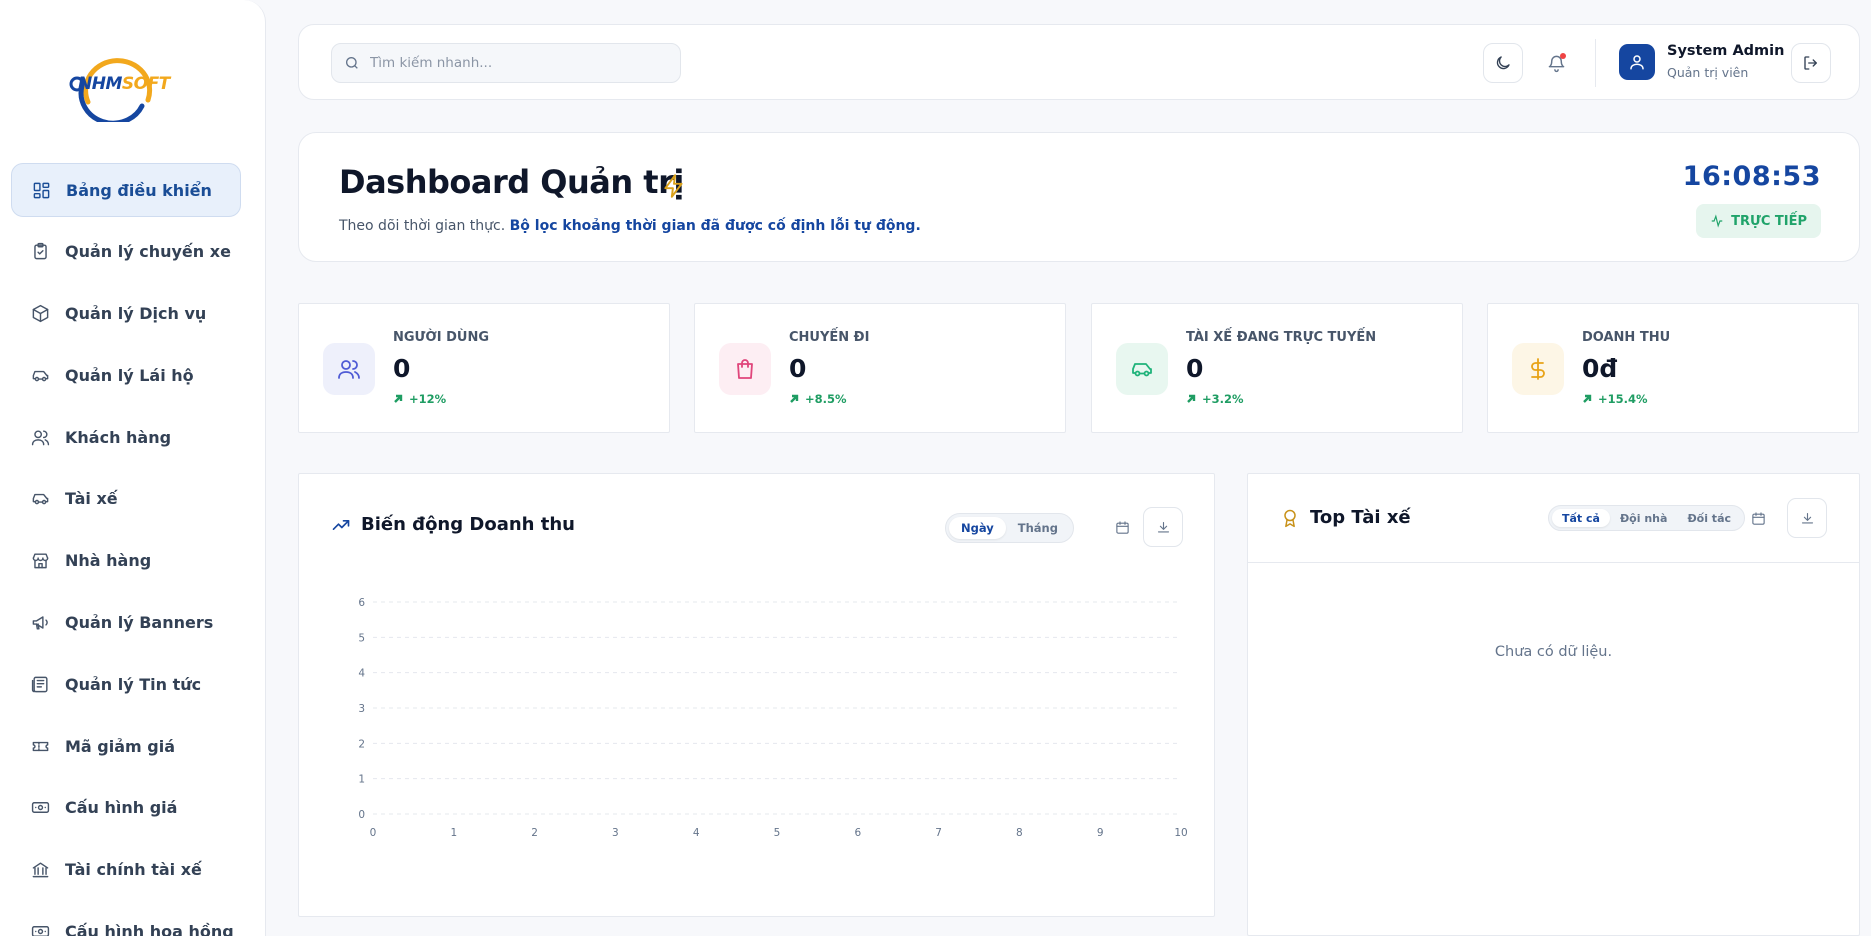  Describe the element at coordinates (1615, 399) in the screenshot. I see `stat-trend: +15.4%` at that location.